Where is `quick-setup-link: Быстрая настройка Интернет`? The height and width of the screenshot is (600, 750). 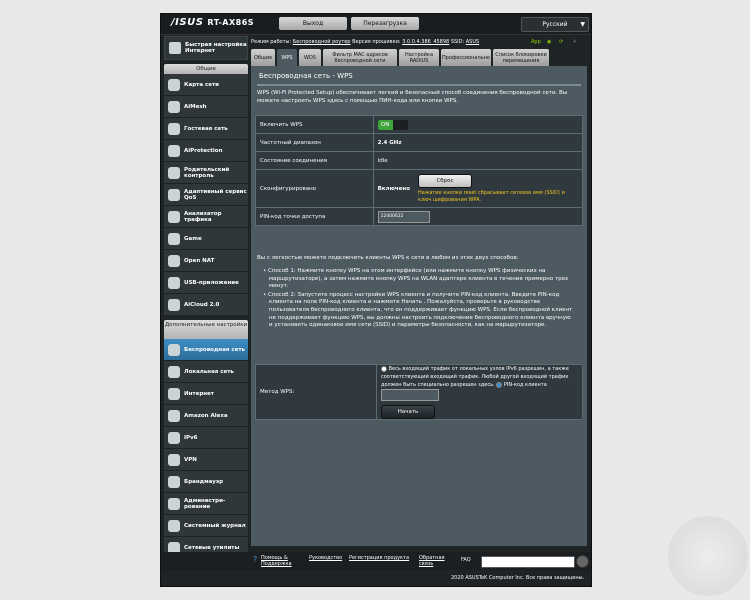 quick-setup-link: Быстрая настройка Интернет is located at coordinates (206, 48).